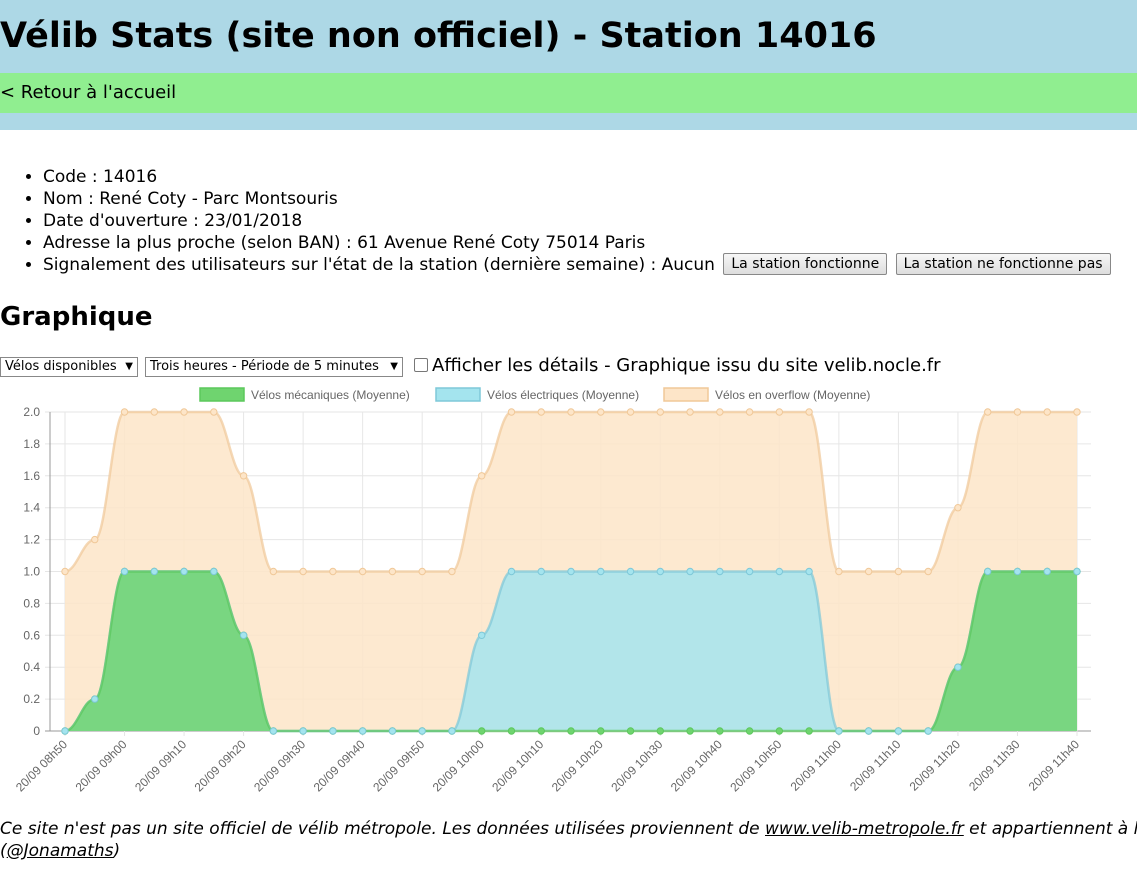  What do you see at coordinates (421, 365) in the screenshot?
I see `details-checkbox` at bounding box center [421, 365].